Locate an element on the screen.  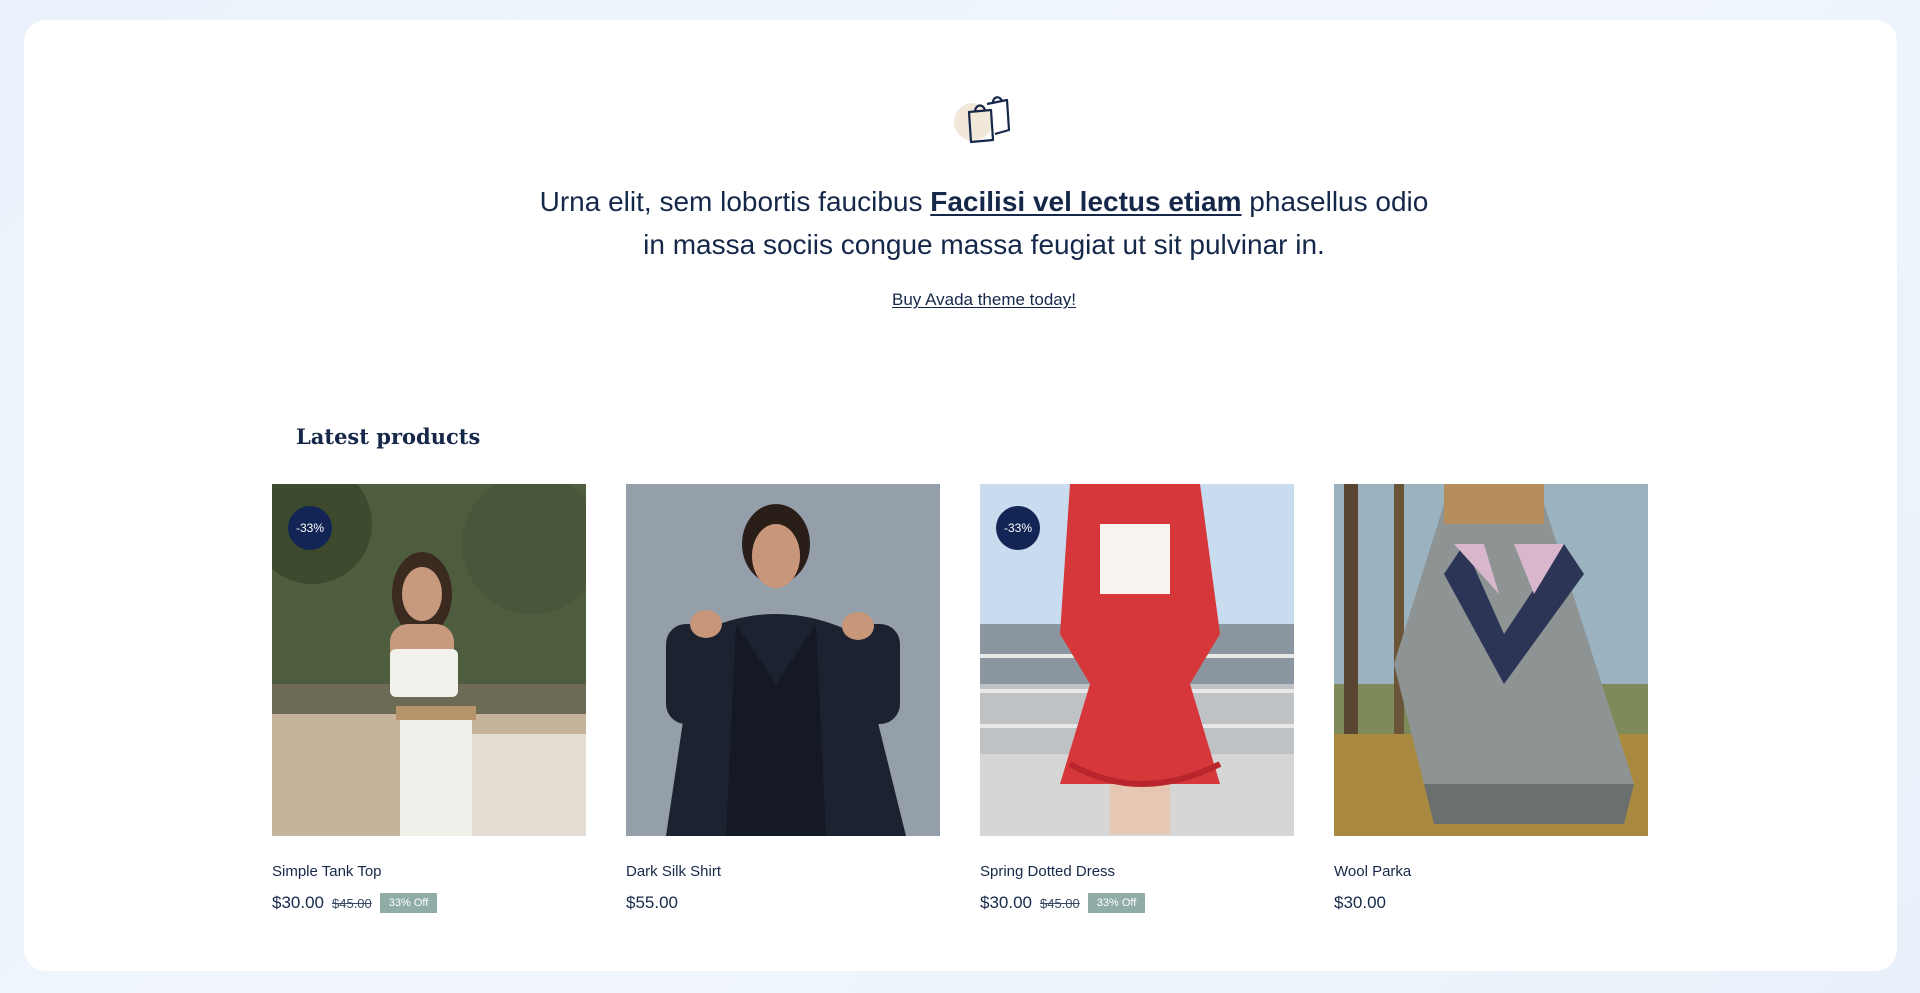
product-prices: $30.00 is located at coordinates (1491, 903).